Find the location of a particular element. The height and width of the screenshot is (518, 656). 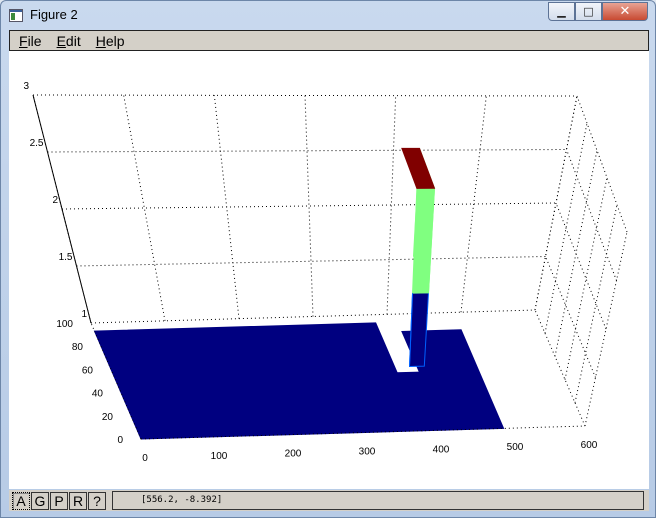

maximize-icon: □ is located at coordinates (588, 11).